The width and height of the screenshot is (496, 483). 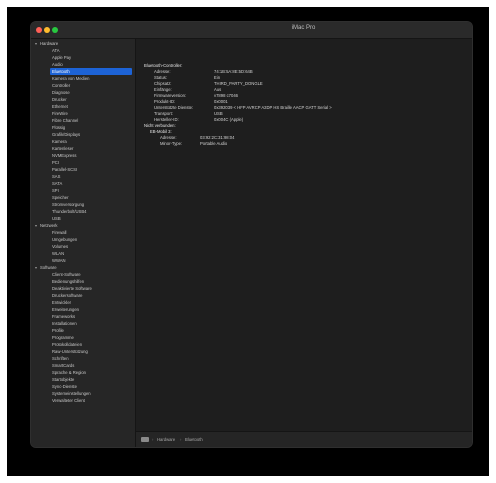 What do you see at coordinates (59, 141) in the screenshot?
I see `sidebar-item: Kamera` at bounding box center [59, 141].